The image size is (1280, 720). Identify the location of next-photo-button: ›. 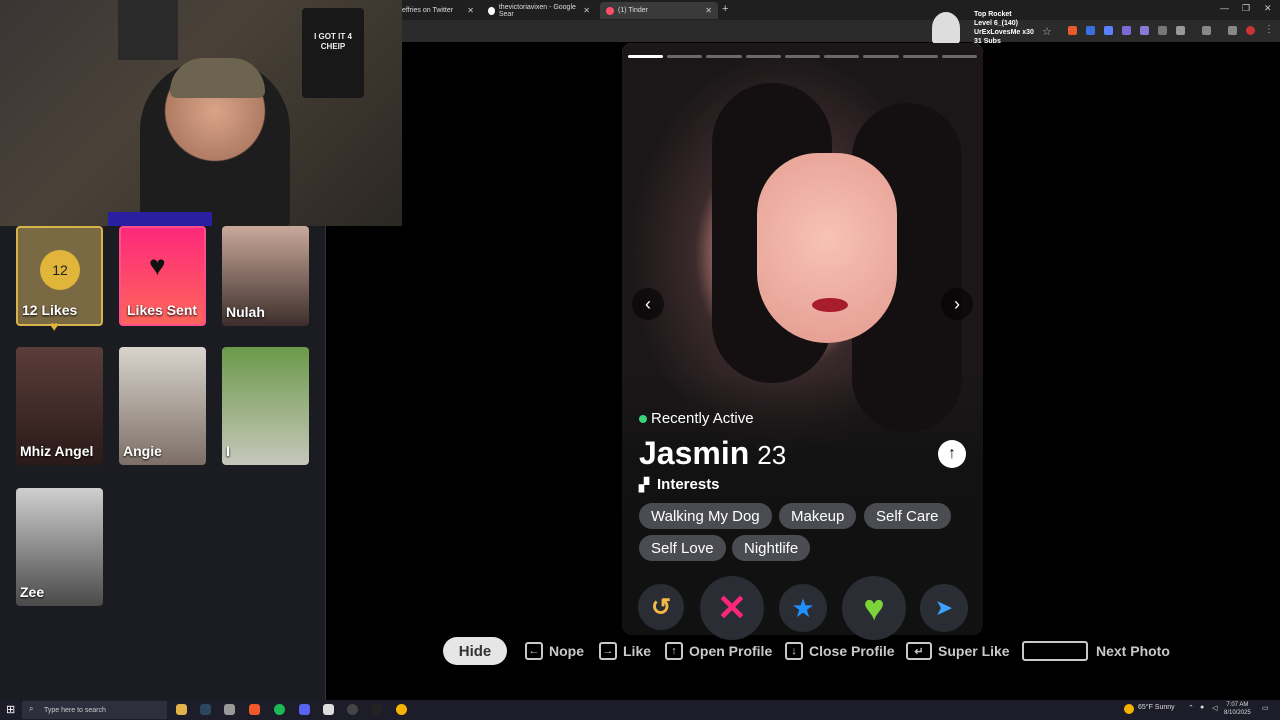
(957, 304).